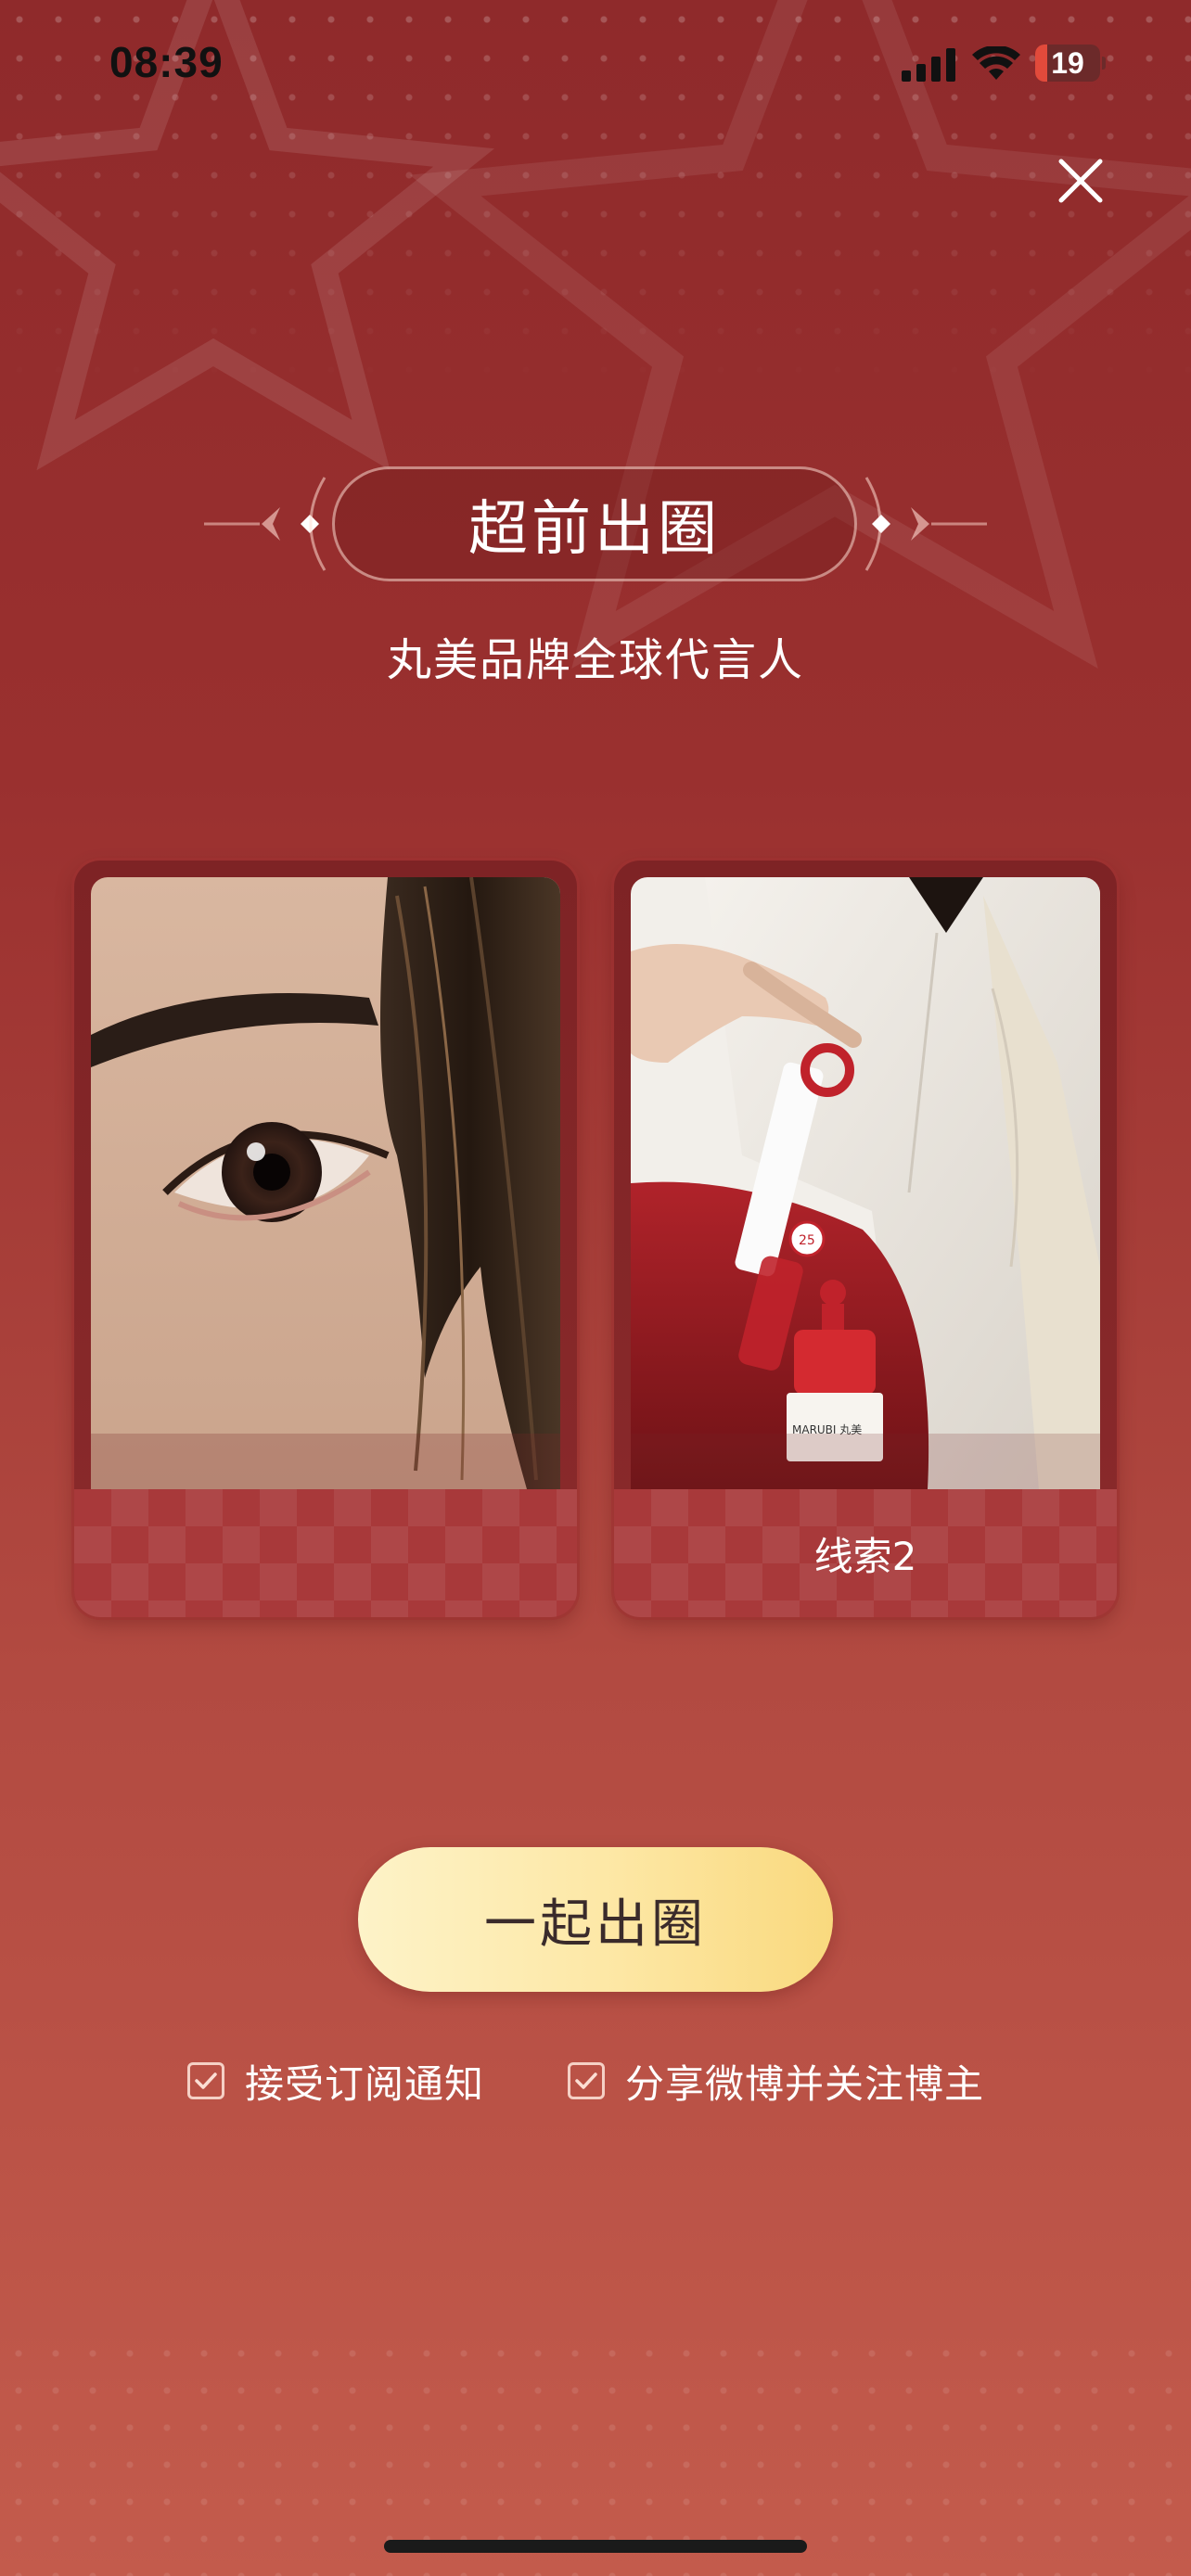 Image resolution: width=1191 pixels, height=2576 pixels. Describe the element at coordinates (807, 1240) in the screenshot. I see `badge-25-text: 25` at that location.